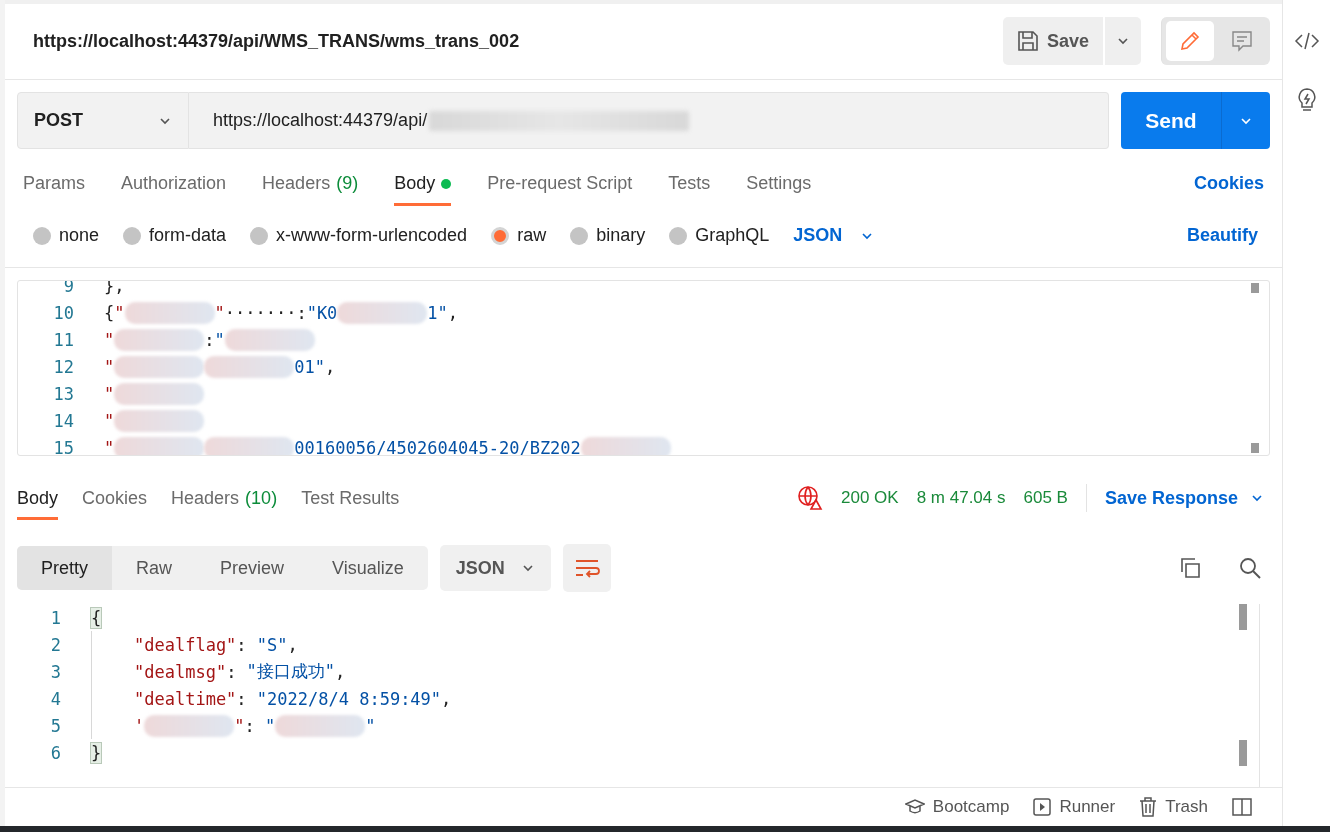 This screenshot has height=832, width=1330. Describe the element at coordinates (779, 183) in the screenshot. I see `request-tab: Settings` at that location.